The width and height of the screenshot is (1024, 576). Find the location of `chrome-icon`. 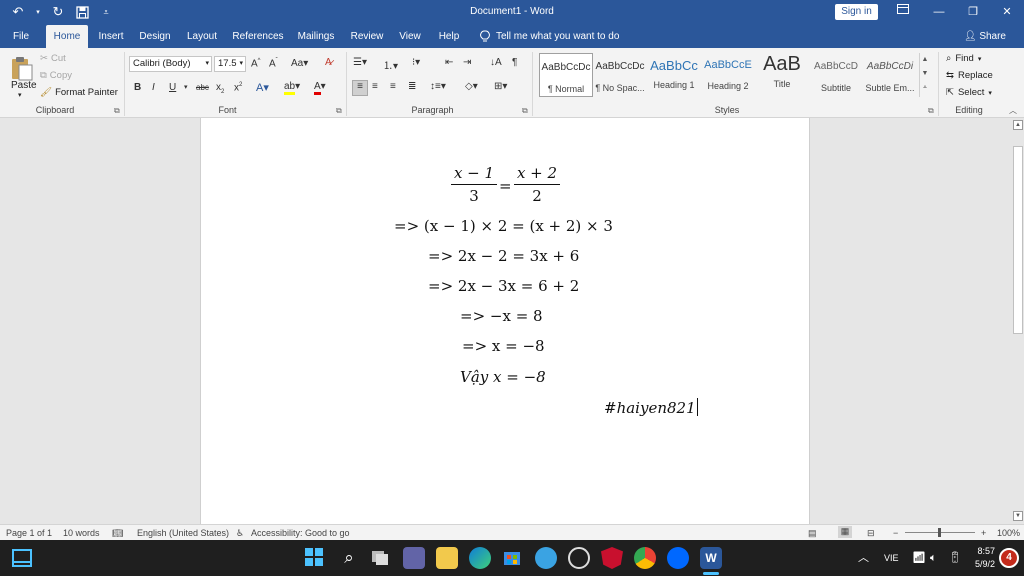

chrome-icon is located at coordinates (645, 558).